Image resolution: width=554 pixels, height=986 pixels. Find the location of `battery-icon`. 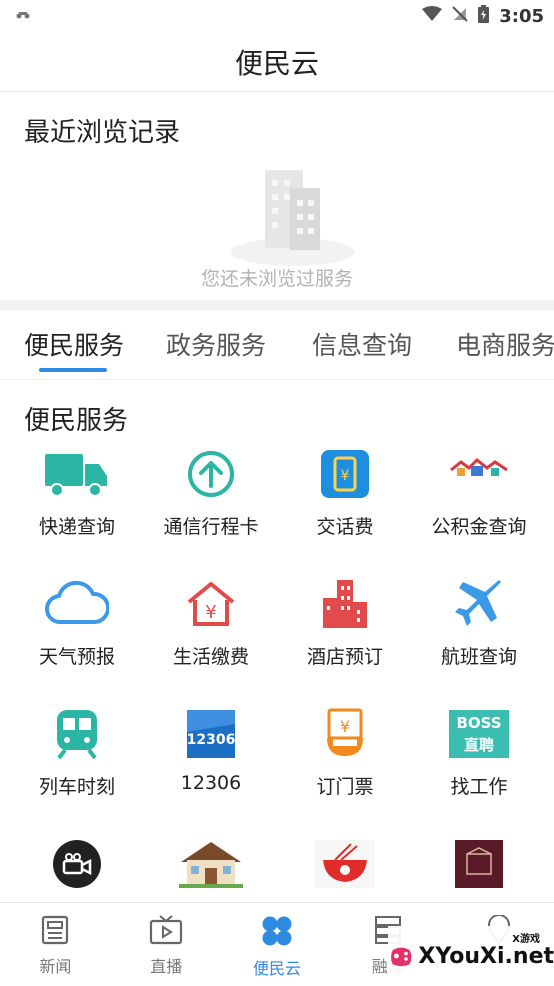

battery-icon is located at coordinates (484, 16).